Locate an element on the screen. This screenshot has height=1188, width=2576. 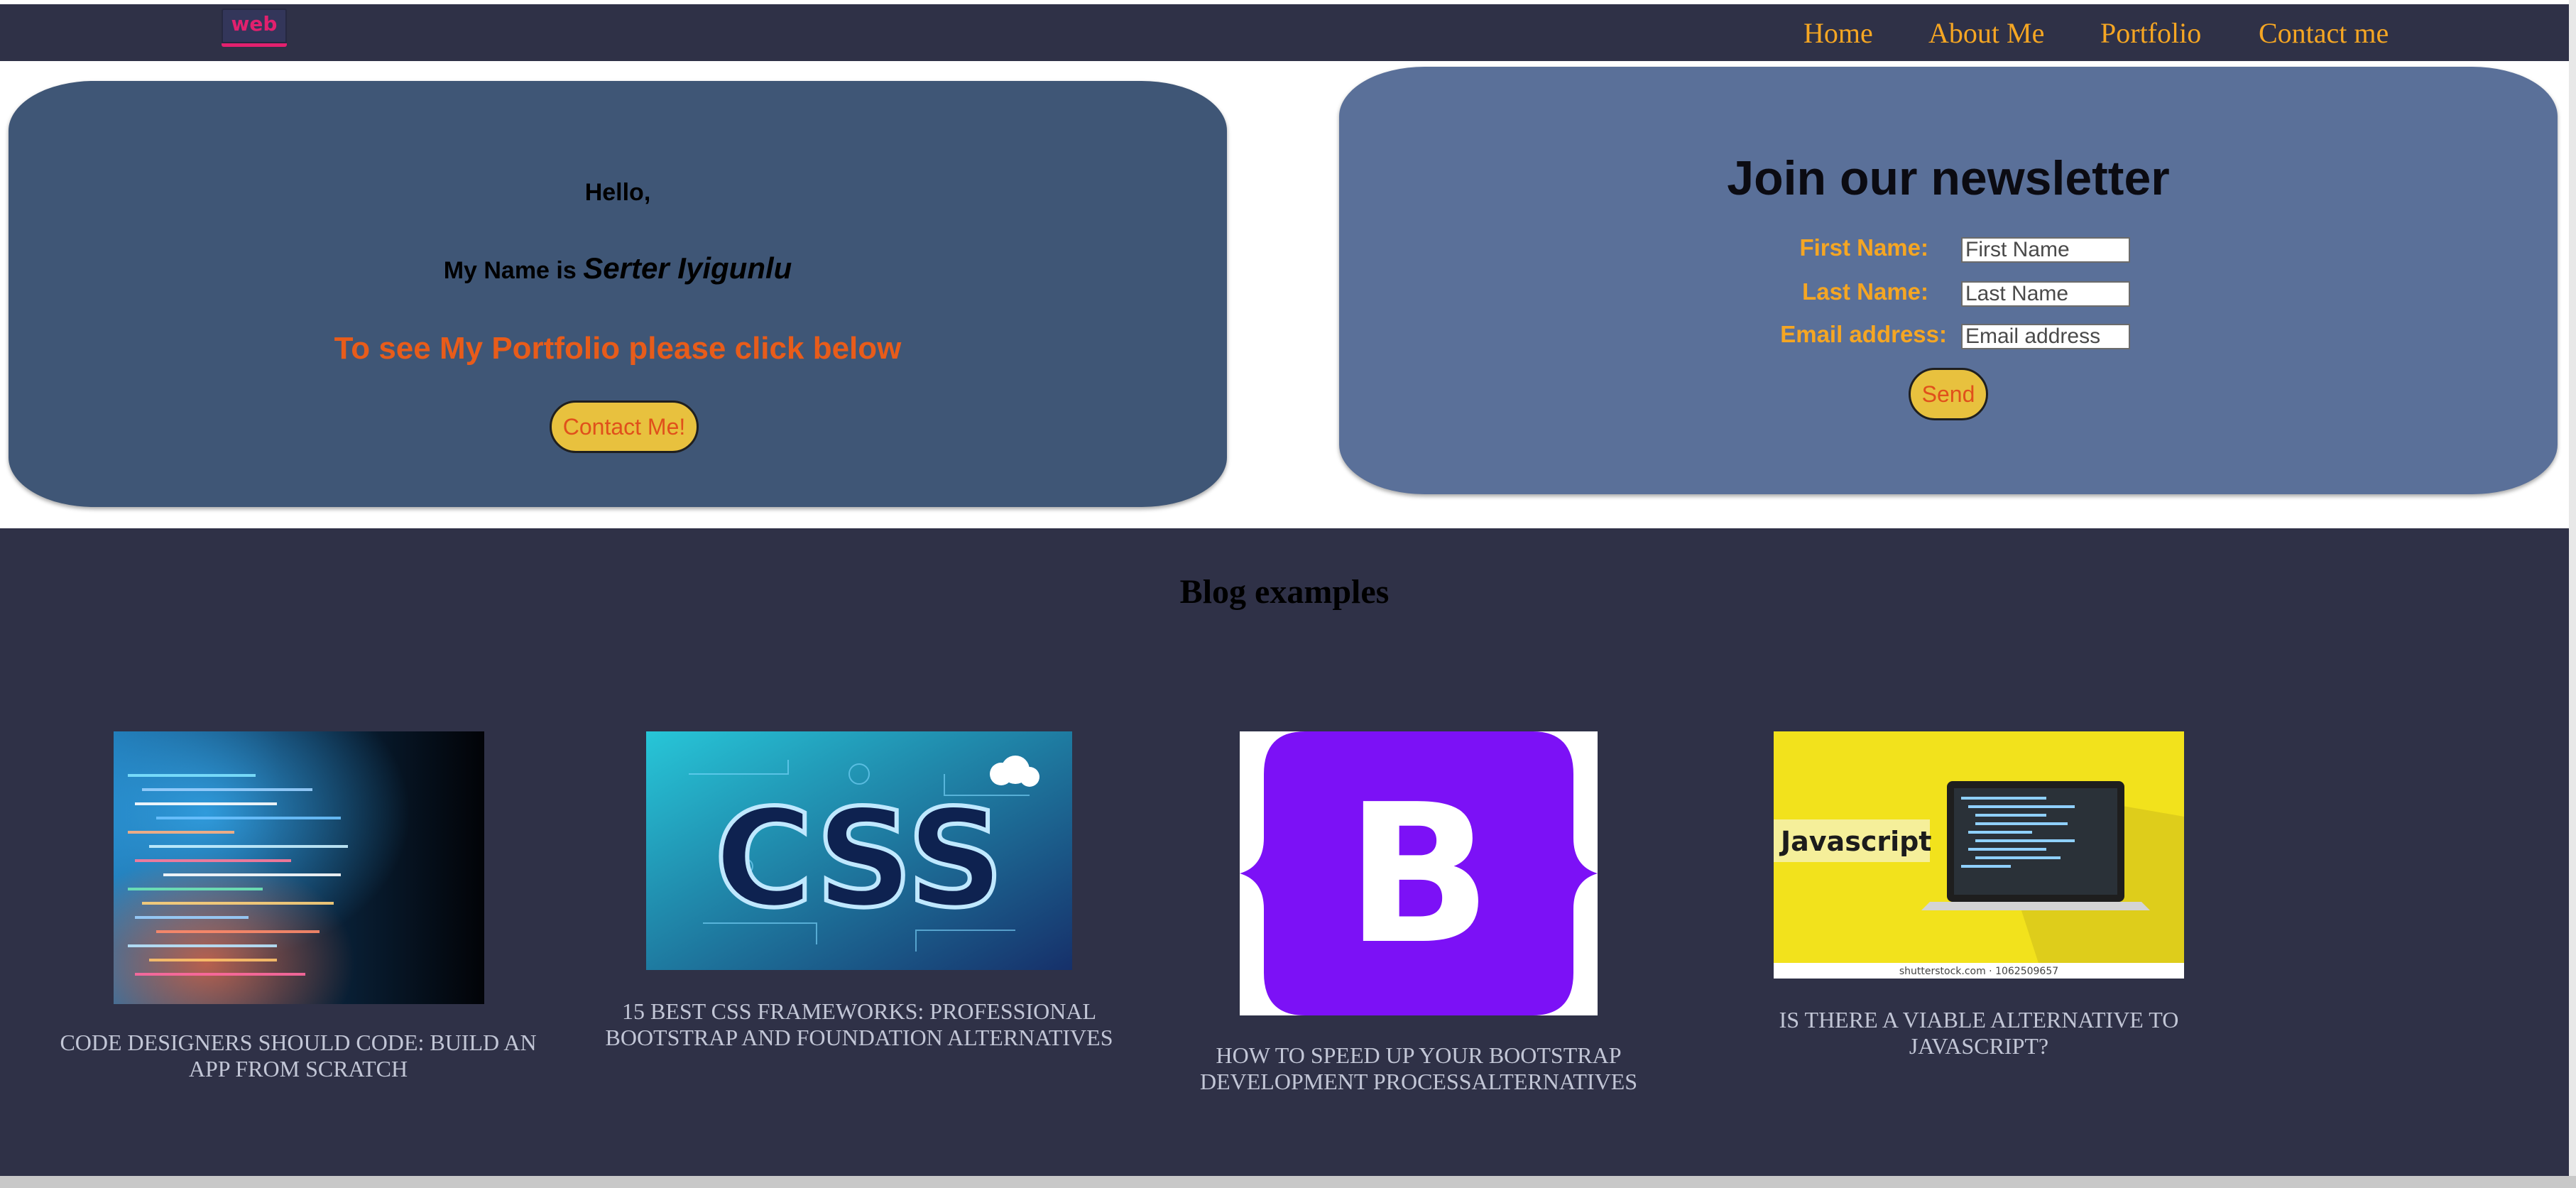
navbar: web Home About Me Portfolio Contact me is located at coordinates (1284, 32).